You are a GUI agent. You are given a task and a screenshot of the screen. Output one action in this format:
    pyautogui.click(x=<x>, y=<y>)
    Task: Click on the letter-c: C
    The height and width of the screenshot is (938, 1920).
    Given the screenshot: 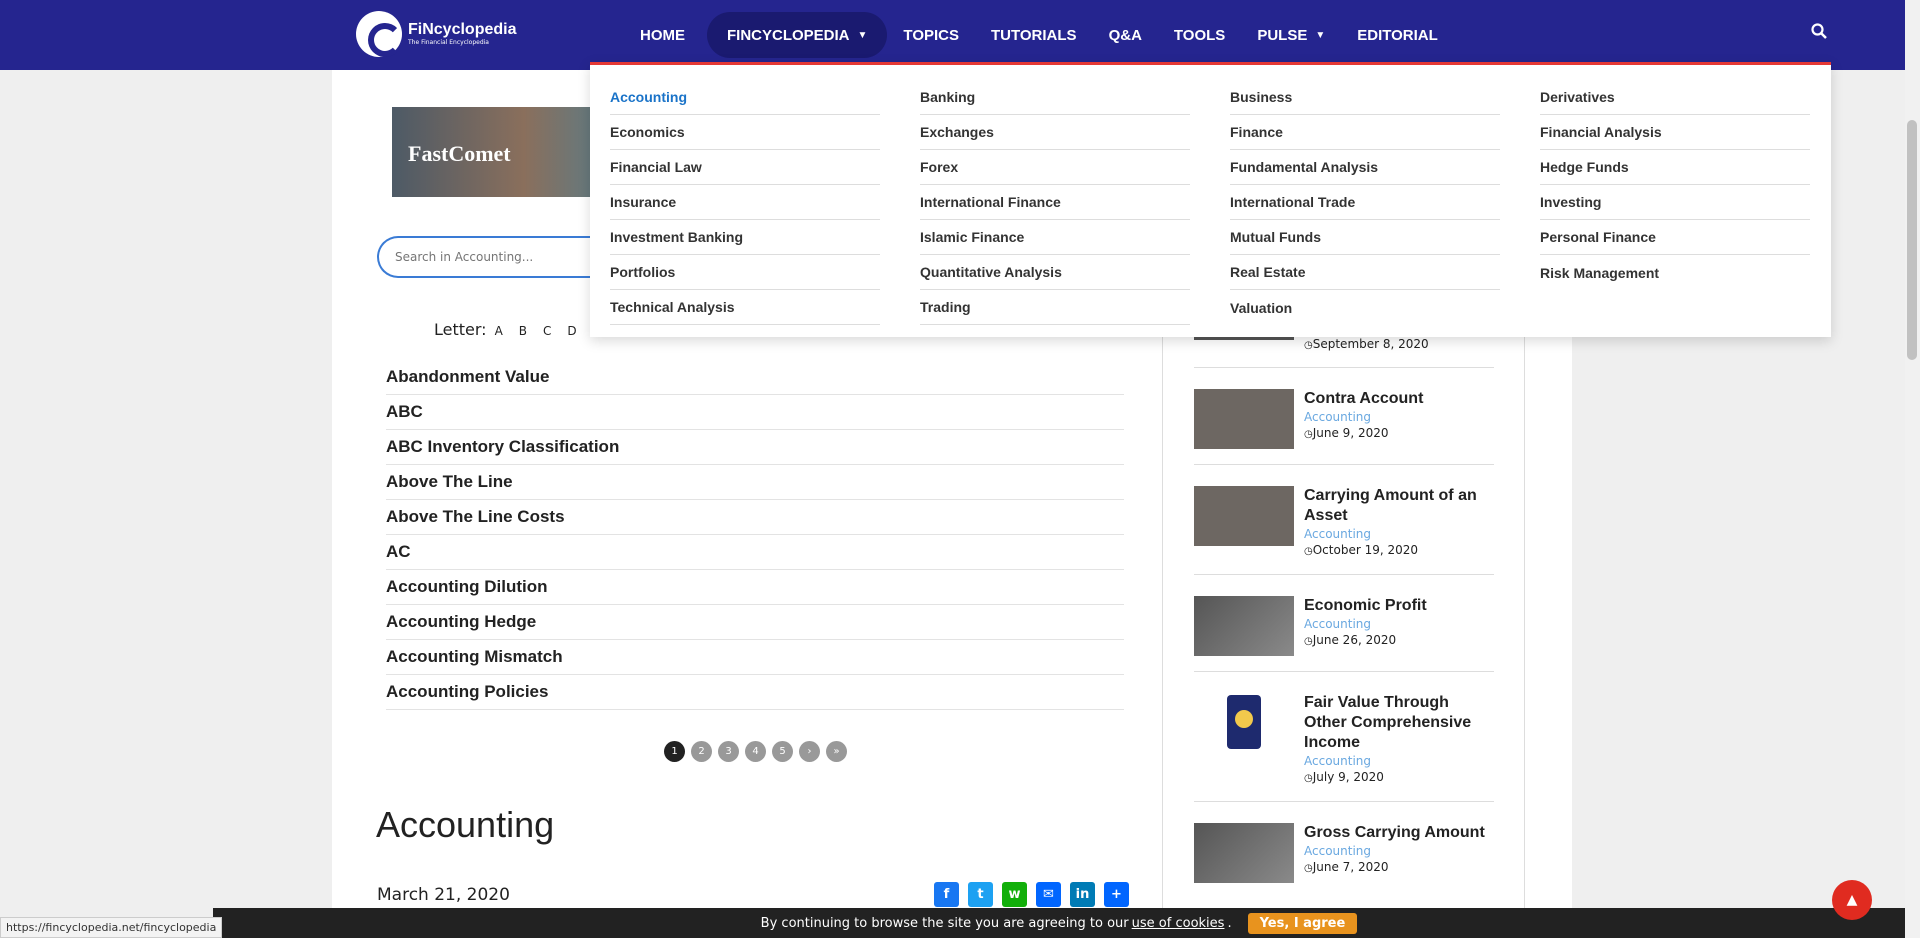 What is the action you would take?
    pyautogui.click(x=547, y=331)
    